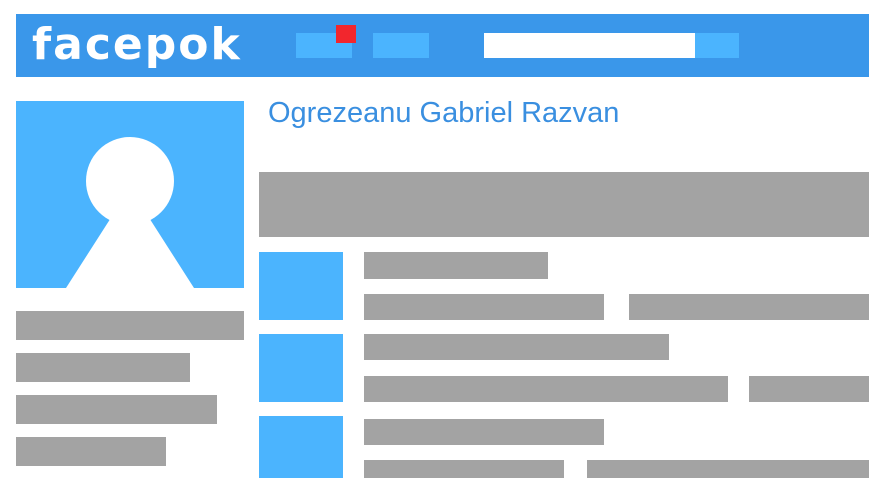  I want to click on notification-badge, so click(346, 34).